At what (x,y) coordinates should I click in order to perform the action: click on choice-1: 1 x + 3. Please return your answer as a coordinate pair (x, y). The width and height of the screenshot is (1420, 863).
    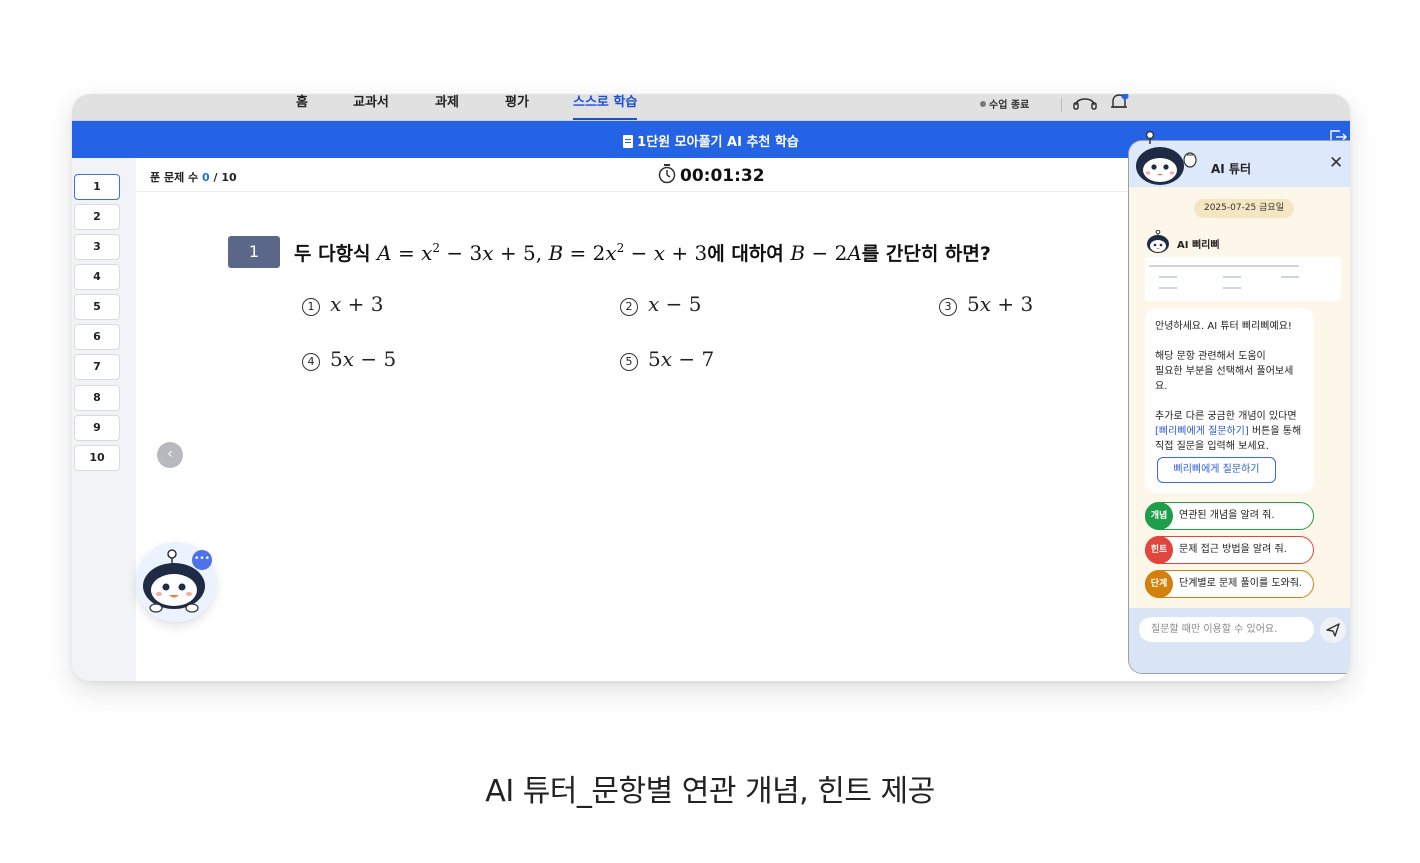
    Looking at the image, I should click on (342, 304).